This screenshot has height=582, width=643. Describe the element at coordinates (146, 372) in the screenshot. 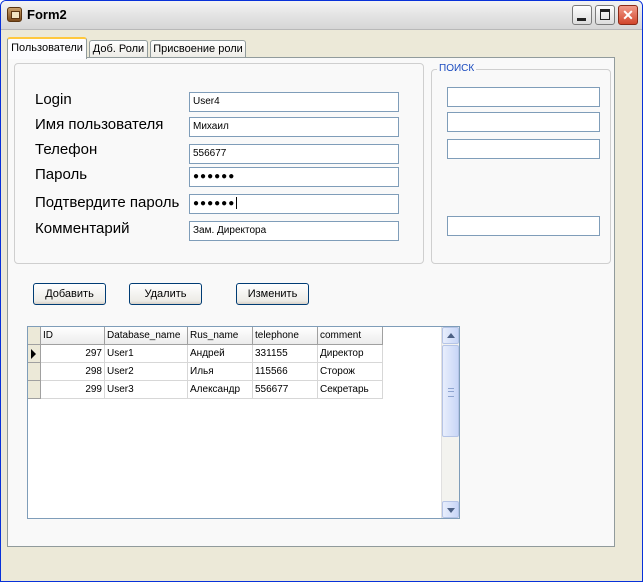

I see `cell-database-name: User2` at that location.